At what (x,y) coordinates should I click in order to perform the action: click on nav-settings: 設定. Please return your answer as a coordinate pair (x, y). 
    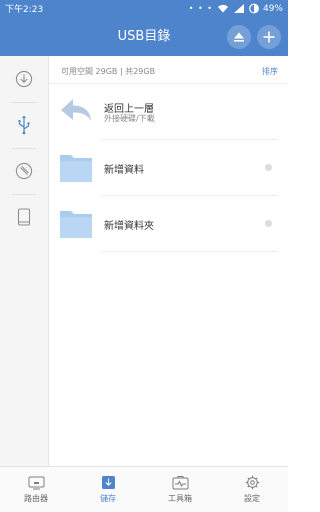
    Looking at the image, I should click on (252, 489).